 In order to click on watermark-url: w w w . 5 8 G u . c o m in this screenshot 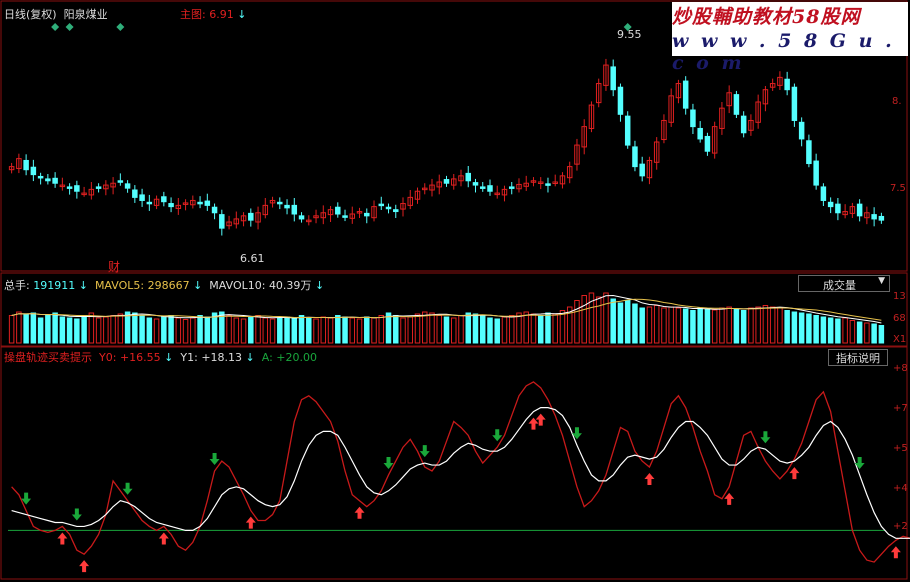, I will do `click(790, 52)`.